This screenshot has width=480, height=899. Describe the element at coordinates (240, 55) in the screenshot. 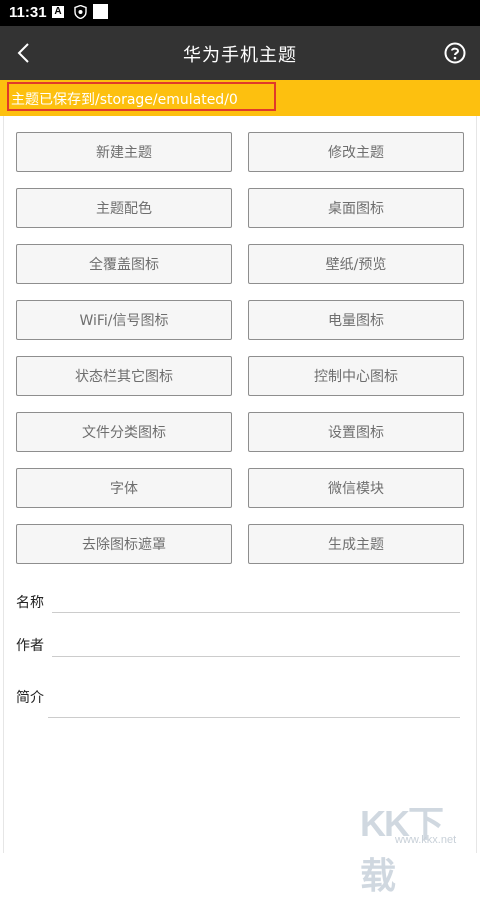

I see `page-title: 华为手机主题` at that location.